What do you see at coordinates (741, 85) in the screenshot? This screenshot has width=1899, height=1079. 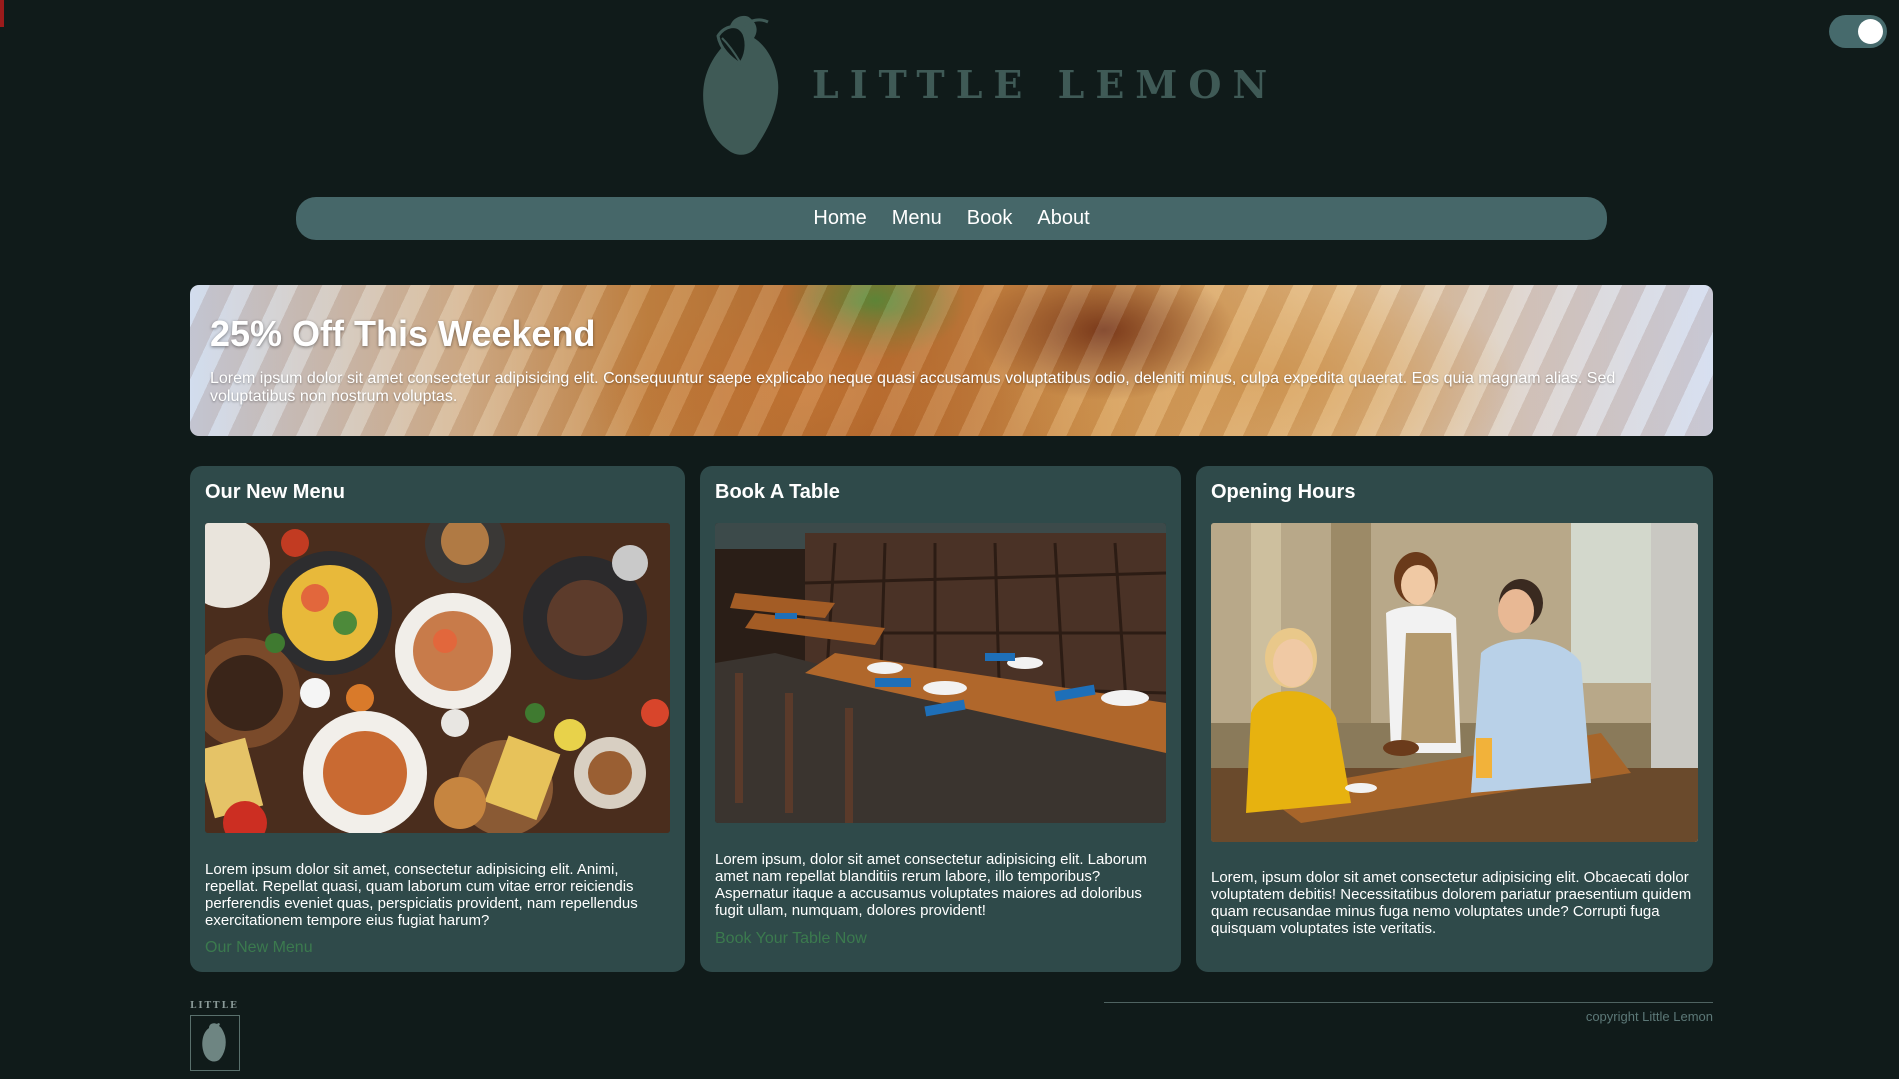 I see `lemon-logo-icon` at bounding box center [741, 85].